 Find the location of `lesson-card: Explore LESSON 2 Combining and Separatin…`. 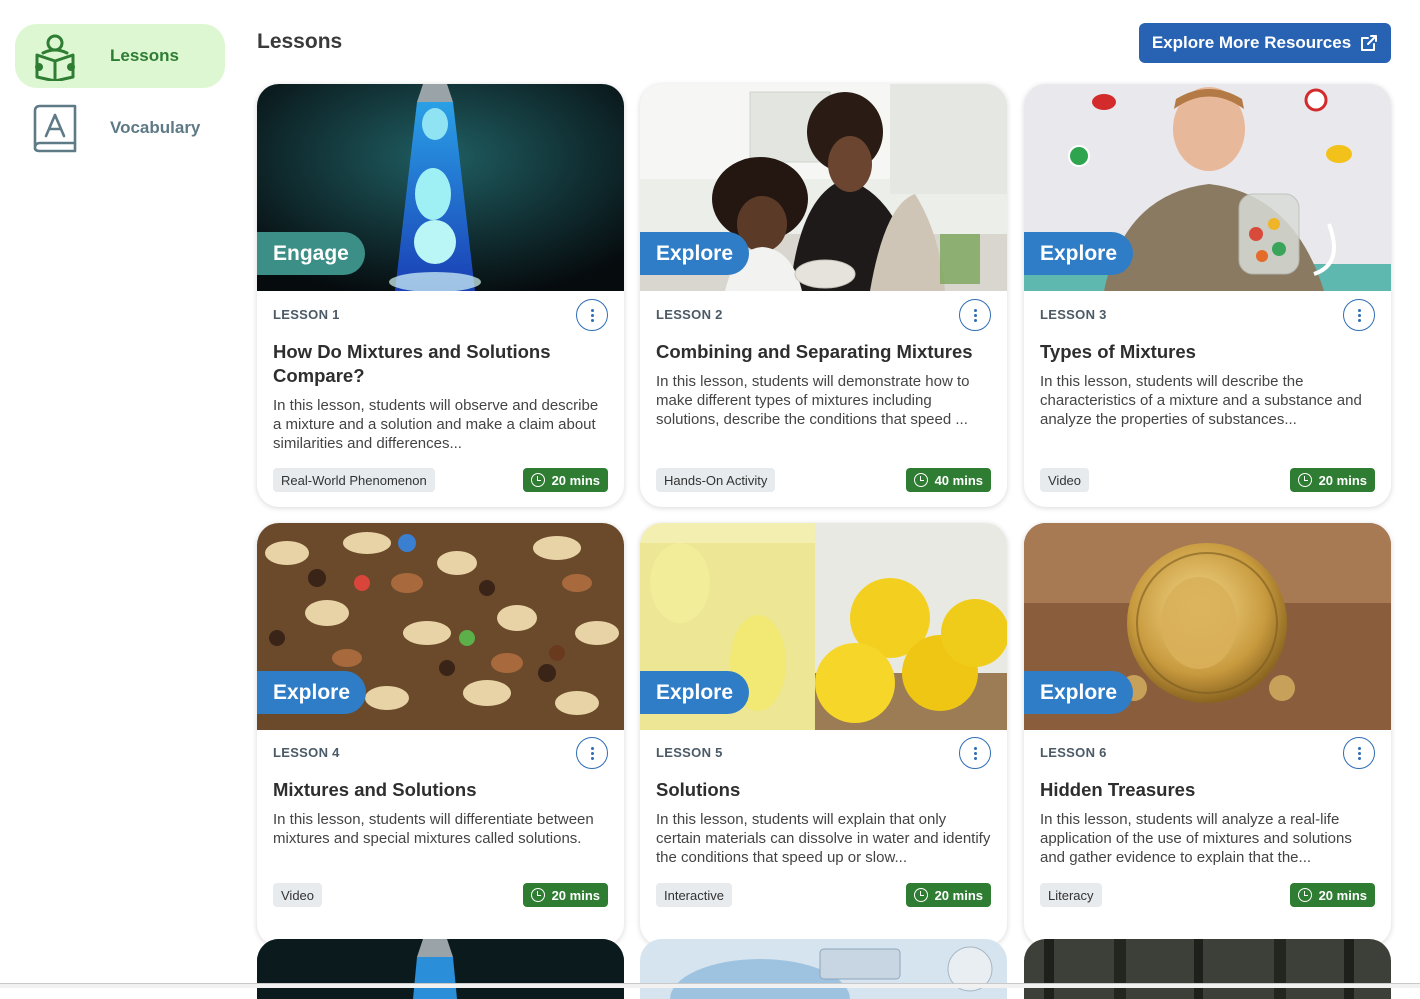

lesson-card: Explore LESSON 2 Combining and Separatin… is located at coordinates (823, 295).